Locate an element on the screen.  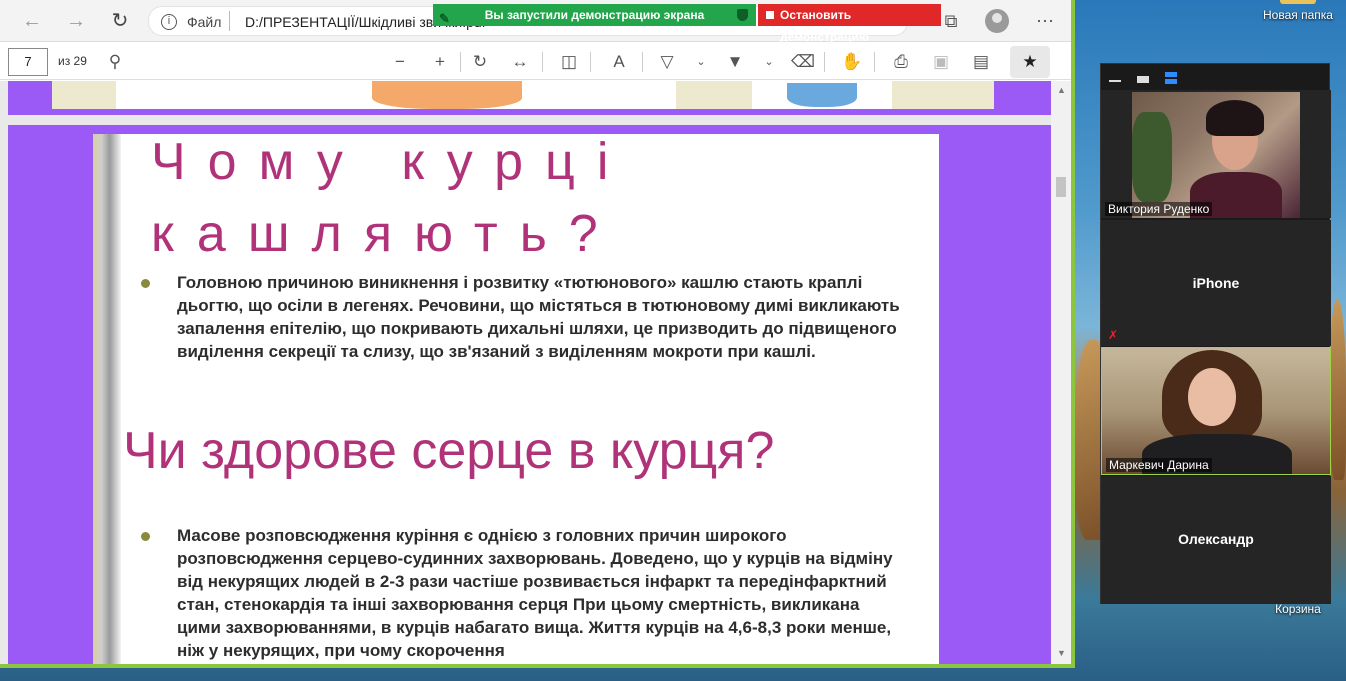
back-button: ← is located at coordinates (32, 21).